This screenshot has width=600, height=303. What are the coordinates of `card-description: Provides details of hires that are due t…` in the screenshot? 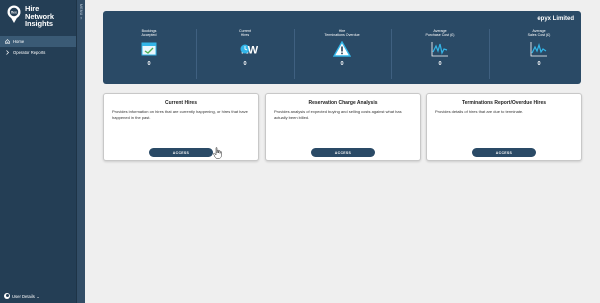 It's located at (479, 111).